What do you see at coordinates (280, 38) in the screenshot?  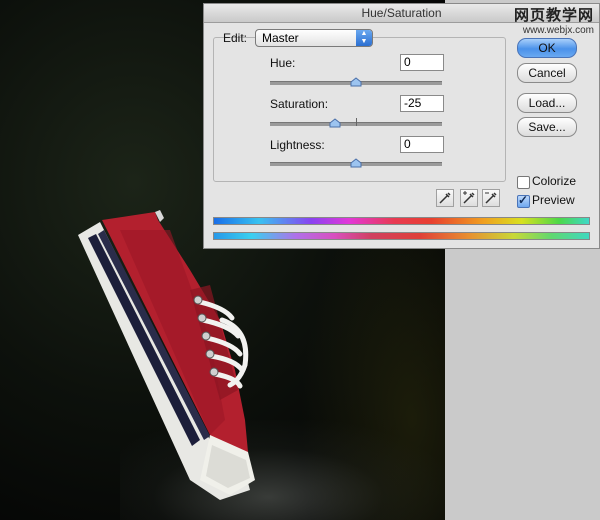 I see `edit-select-value: Master` at bounding box center [280, 38].